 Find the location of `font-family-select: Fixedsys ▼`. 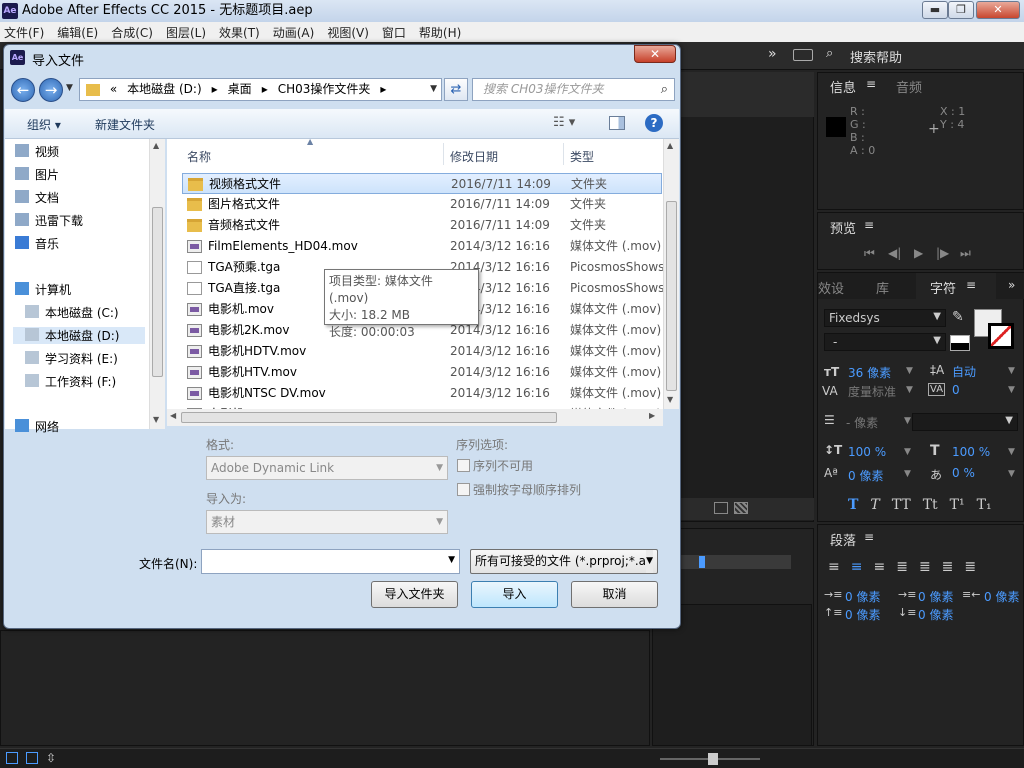

font-family-select: Fixedsys ▼ is located at coordinates (885, 318).